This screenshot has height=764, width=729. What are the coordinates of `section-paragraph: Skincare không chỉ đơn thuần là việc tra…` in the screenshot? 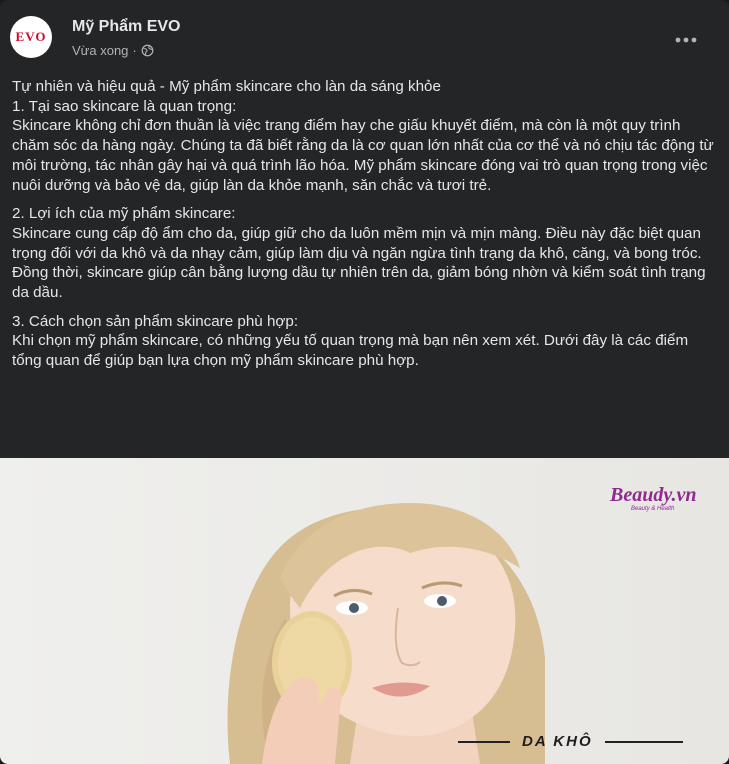 It's located at (363, 155).